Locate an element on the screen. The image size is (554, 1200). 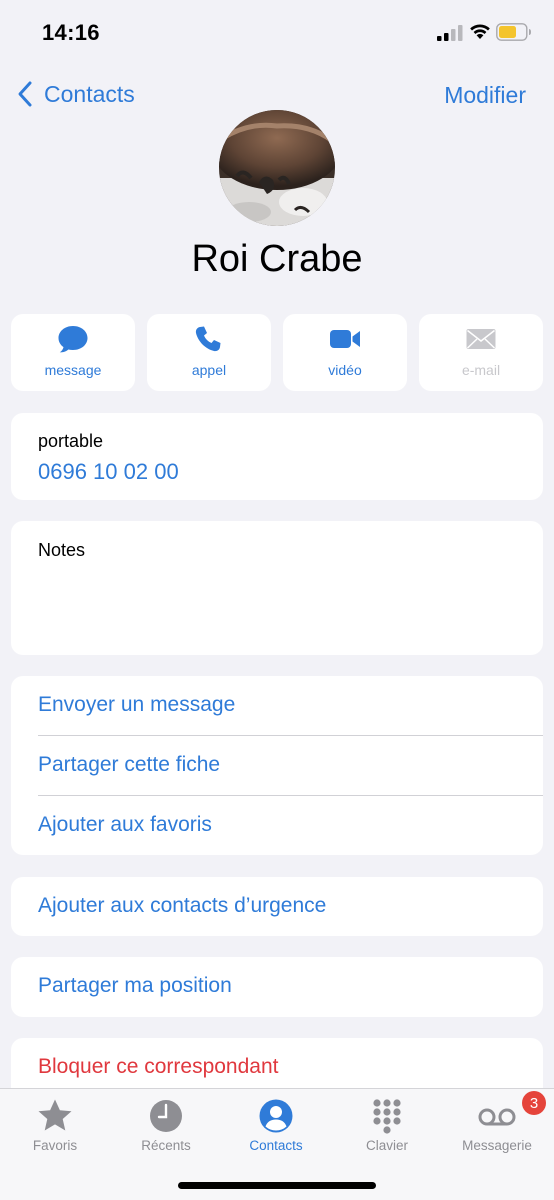
share-location-card: Partager ma position is located at coordinates (277, 987).